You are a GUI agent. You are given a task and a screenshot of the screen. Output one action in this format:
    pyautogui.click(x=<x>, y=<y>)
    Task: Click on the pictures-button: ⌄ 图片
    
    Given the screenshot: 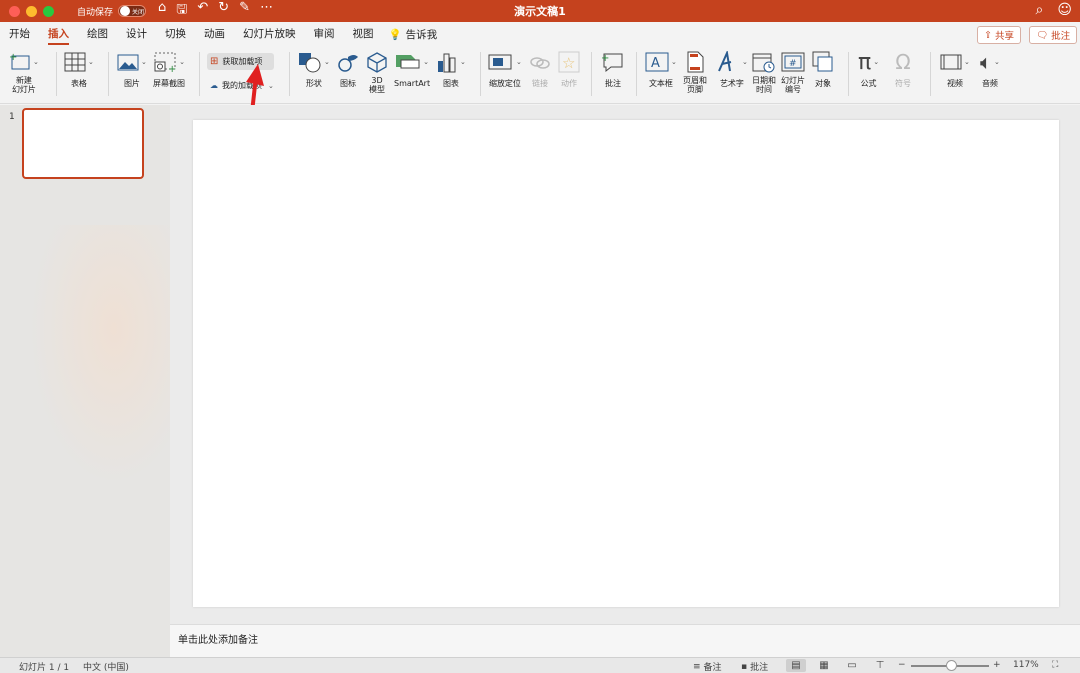 What is the action you would take?
    pyautogui.click(x=132, y=69)
    